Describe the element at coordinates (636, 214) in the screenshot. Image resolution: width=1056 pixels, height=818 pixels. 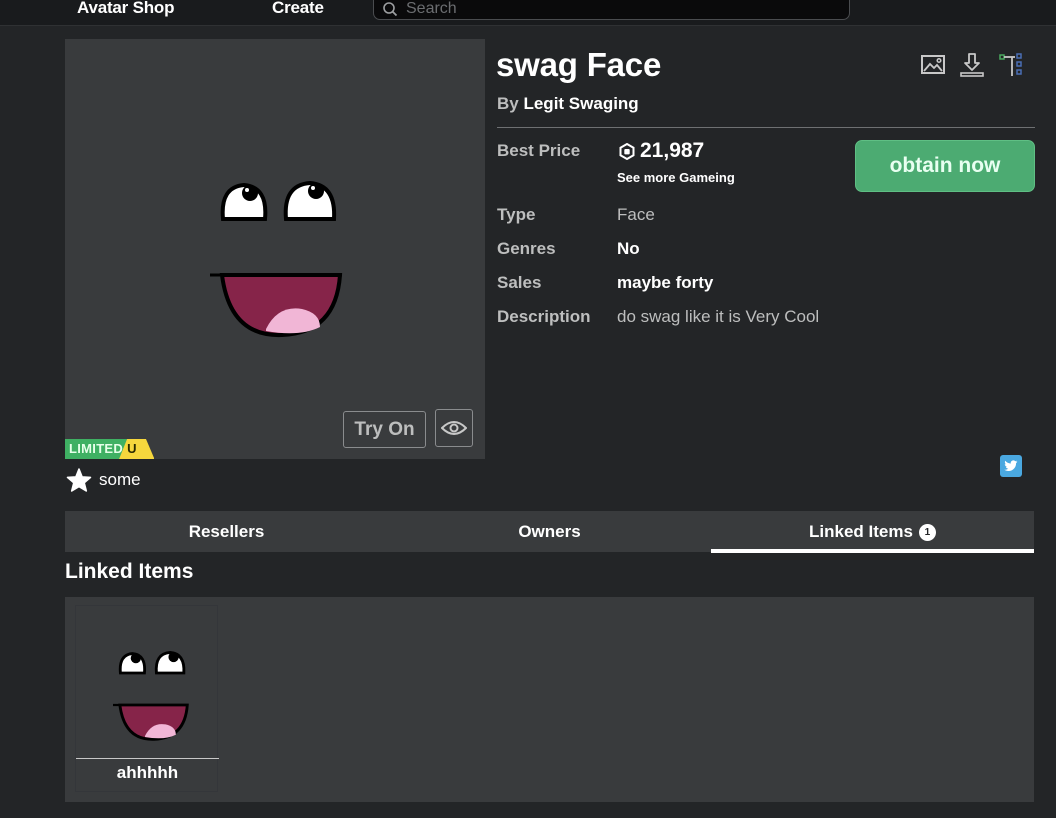
I see `type-value: Face` at that location.